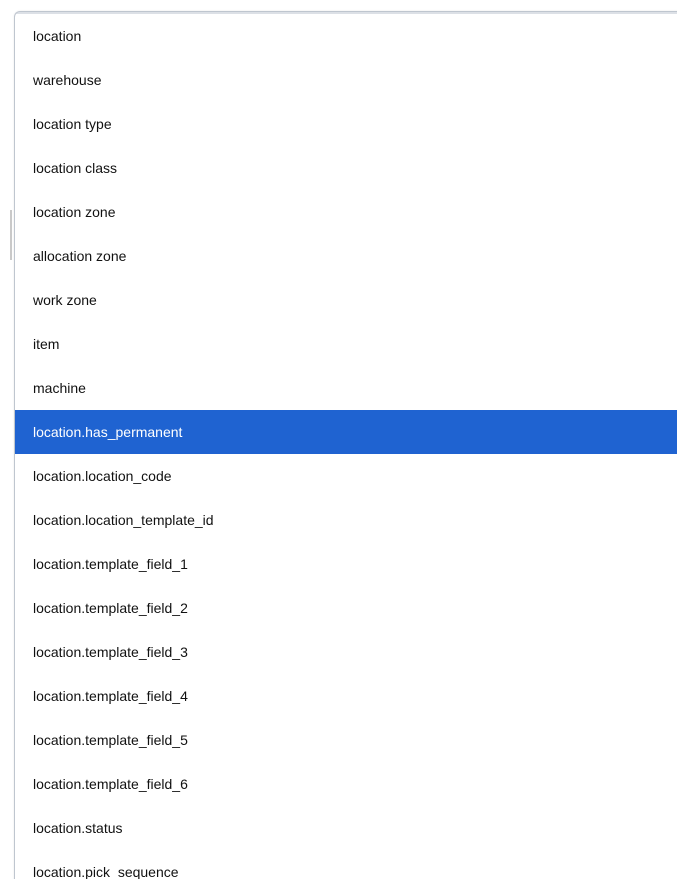  I want to click on option-location-status: location.status, so click(346, 828).